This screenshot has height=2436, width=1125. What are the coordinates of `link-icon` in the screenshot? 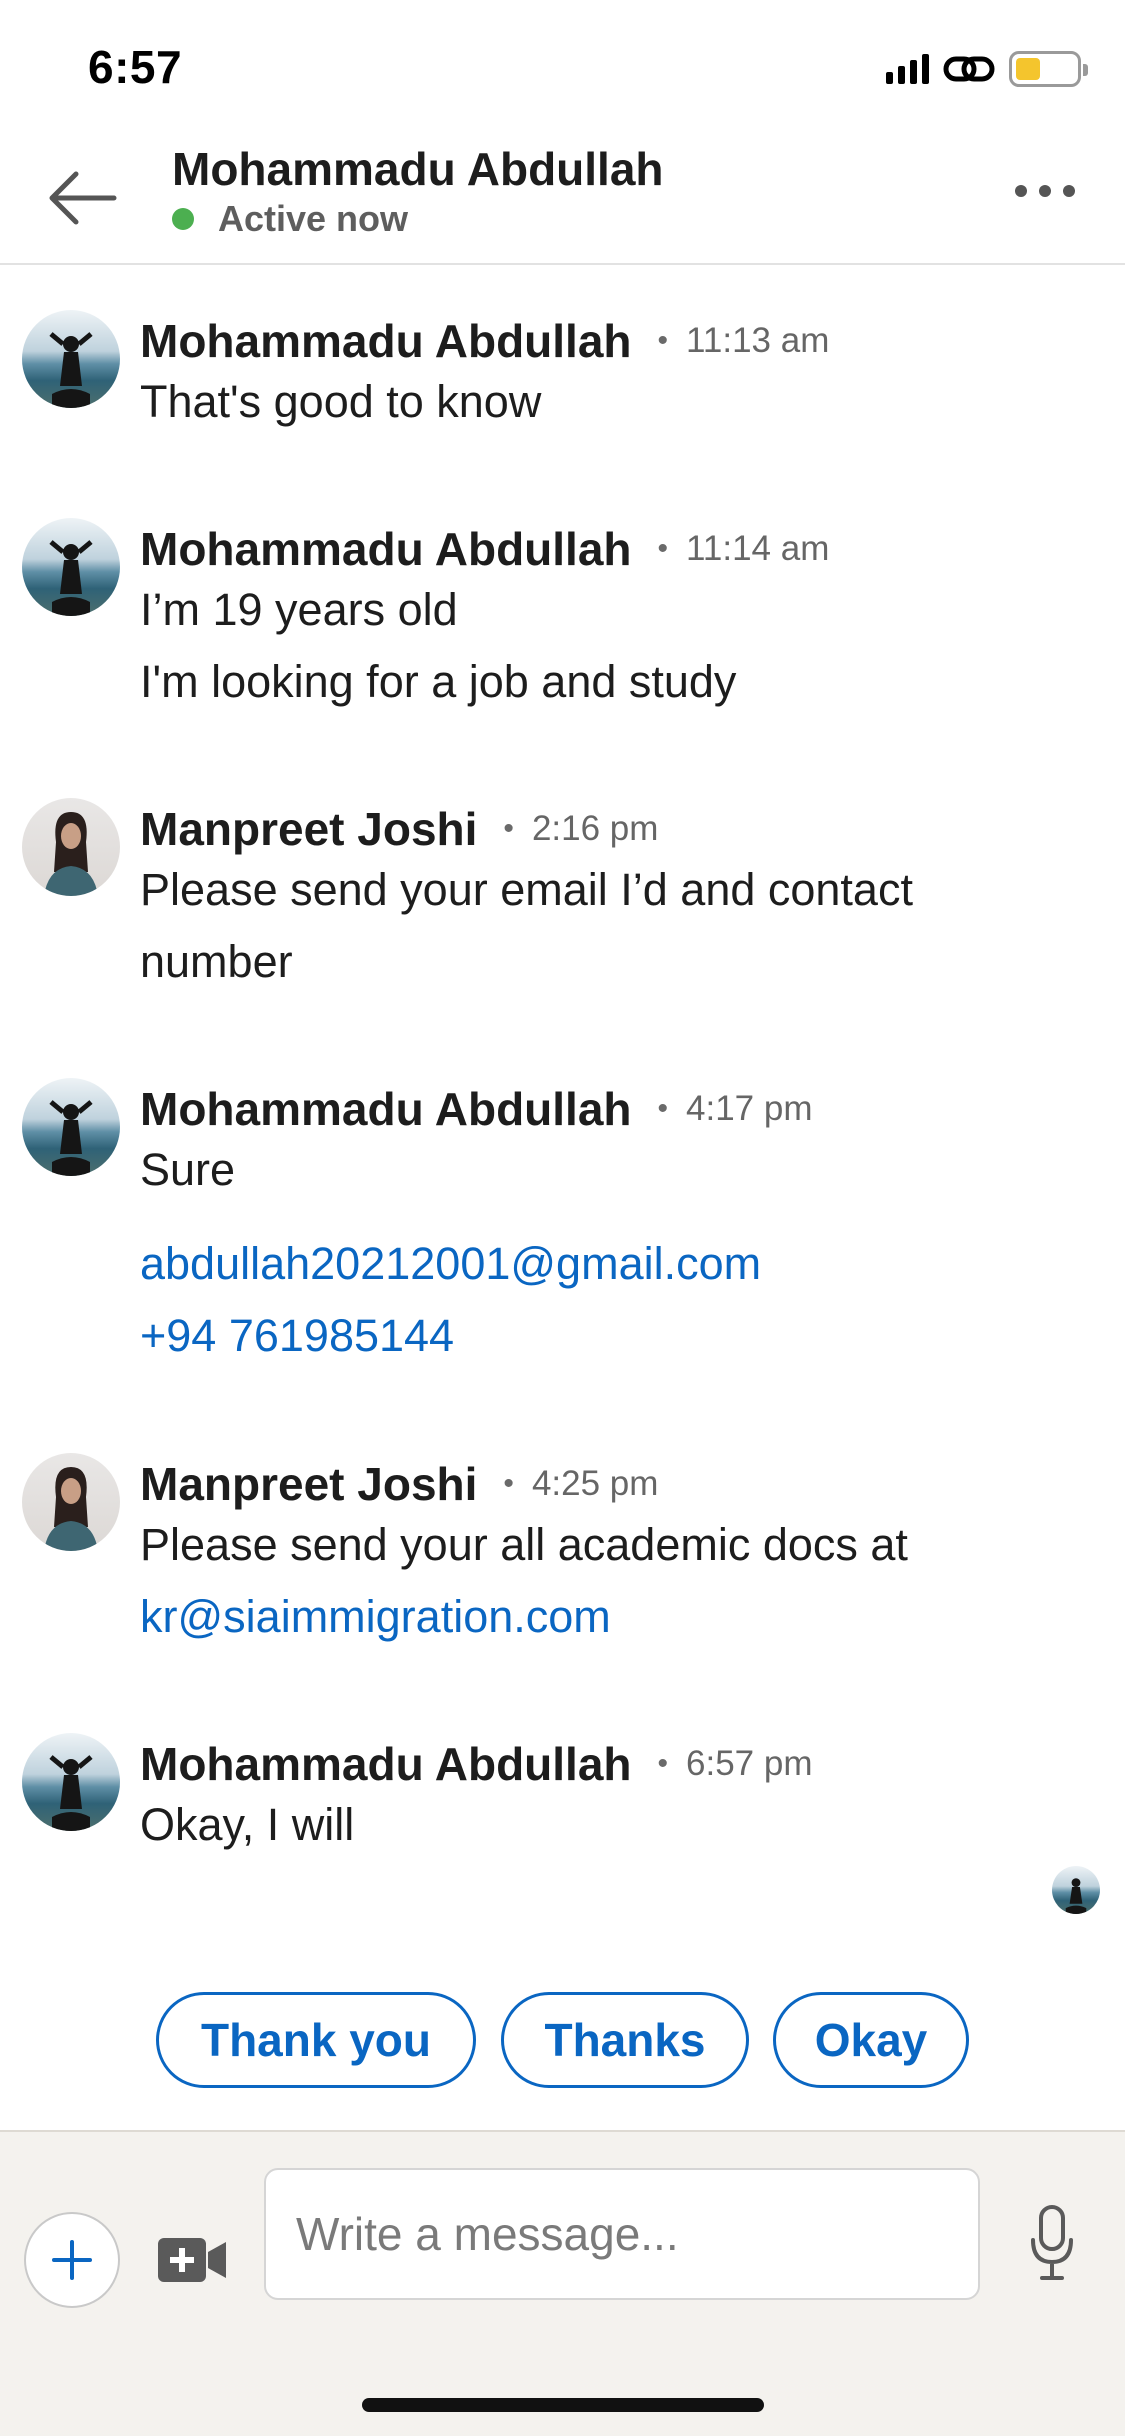 It's located at (969, 69).